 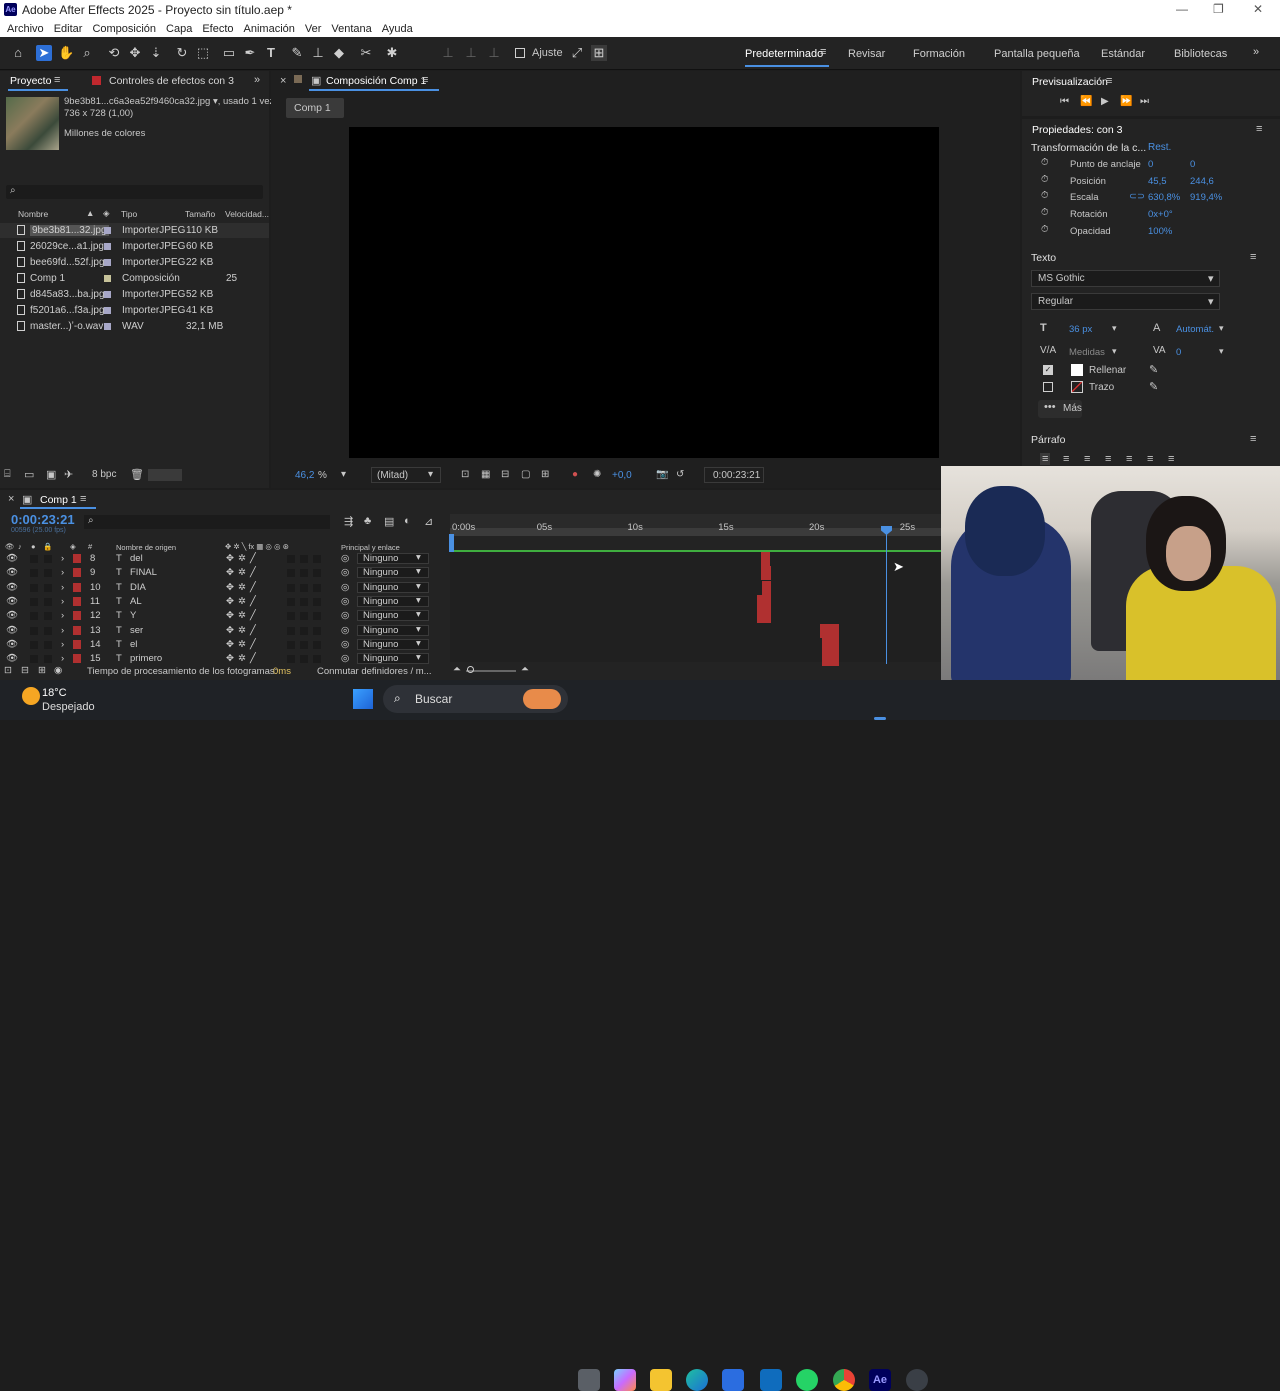 What do you see at coordinates (363, 699) in the screenshot?
I see `start-icon` at bounding box center [363, 699].